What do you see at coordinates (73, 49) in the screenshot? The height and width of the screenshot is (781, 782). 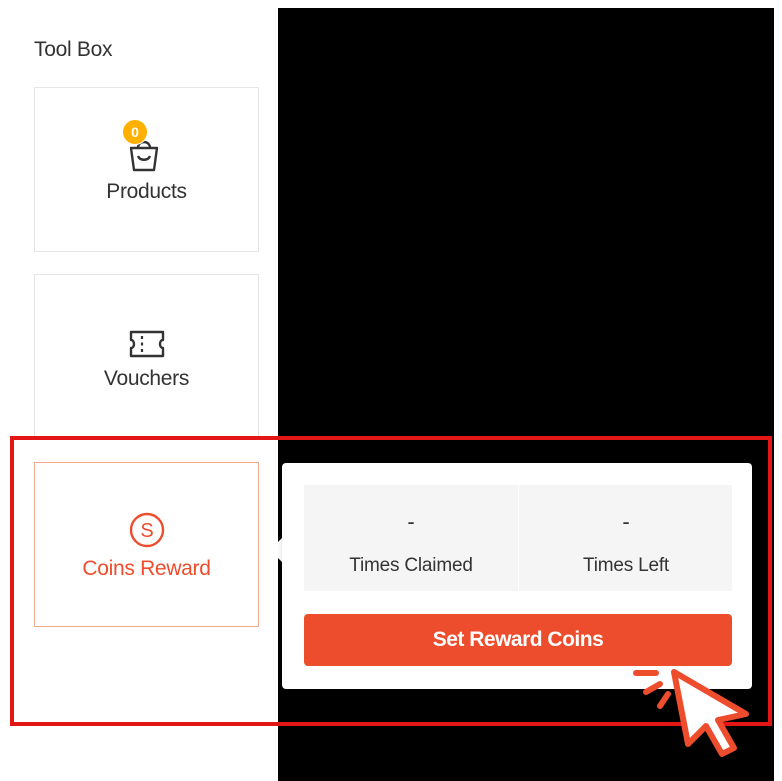 I see `toolbox-title: Tool Box` at bounding box center [73, 49].